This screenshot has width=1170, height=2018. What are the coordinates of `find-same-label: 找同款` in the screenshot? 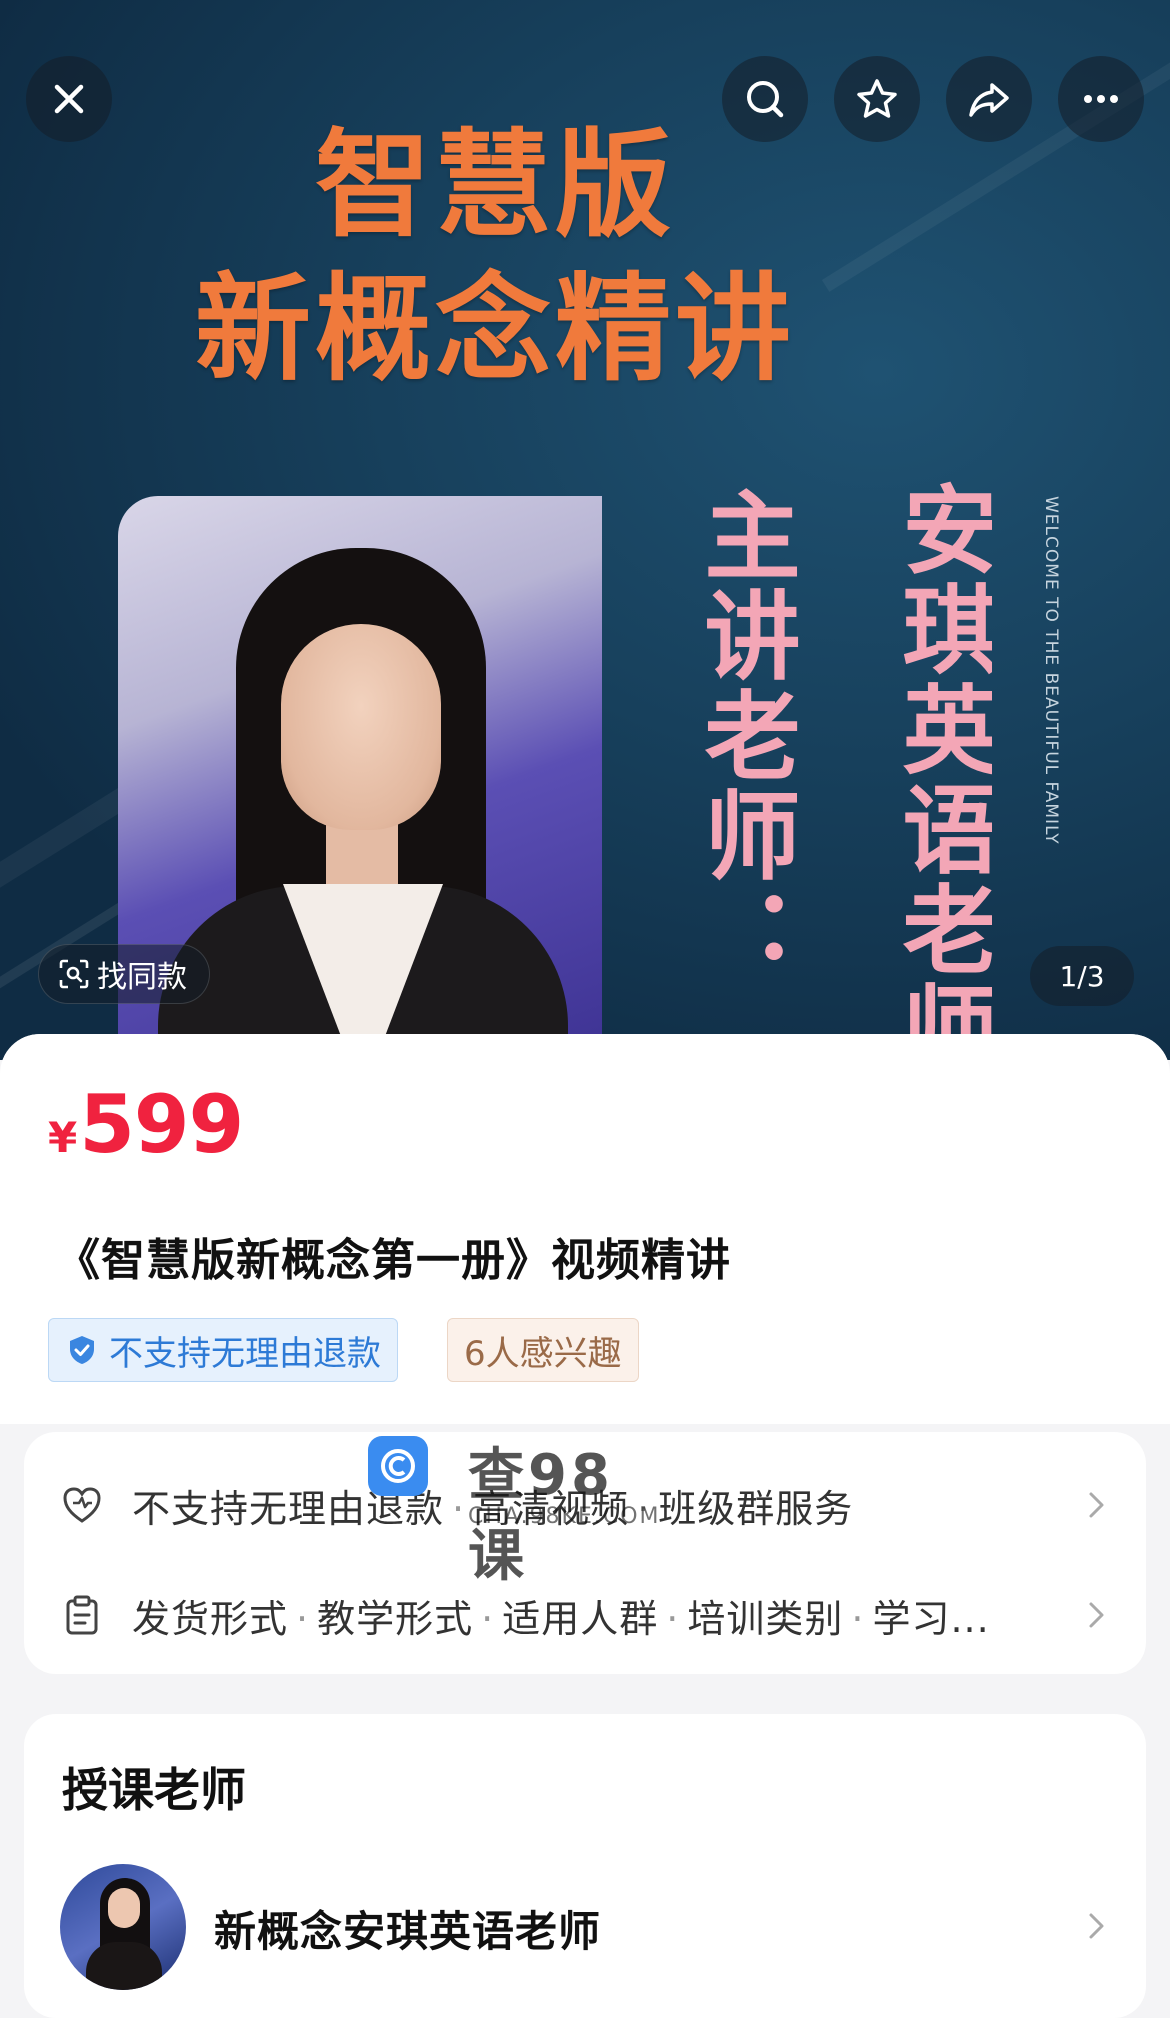 It's located at (142, 977).